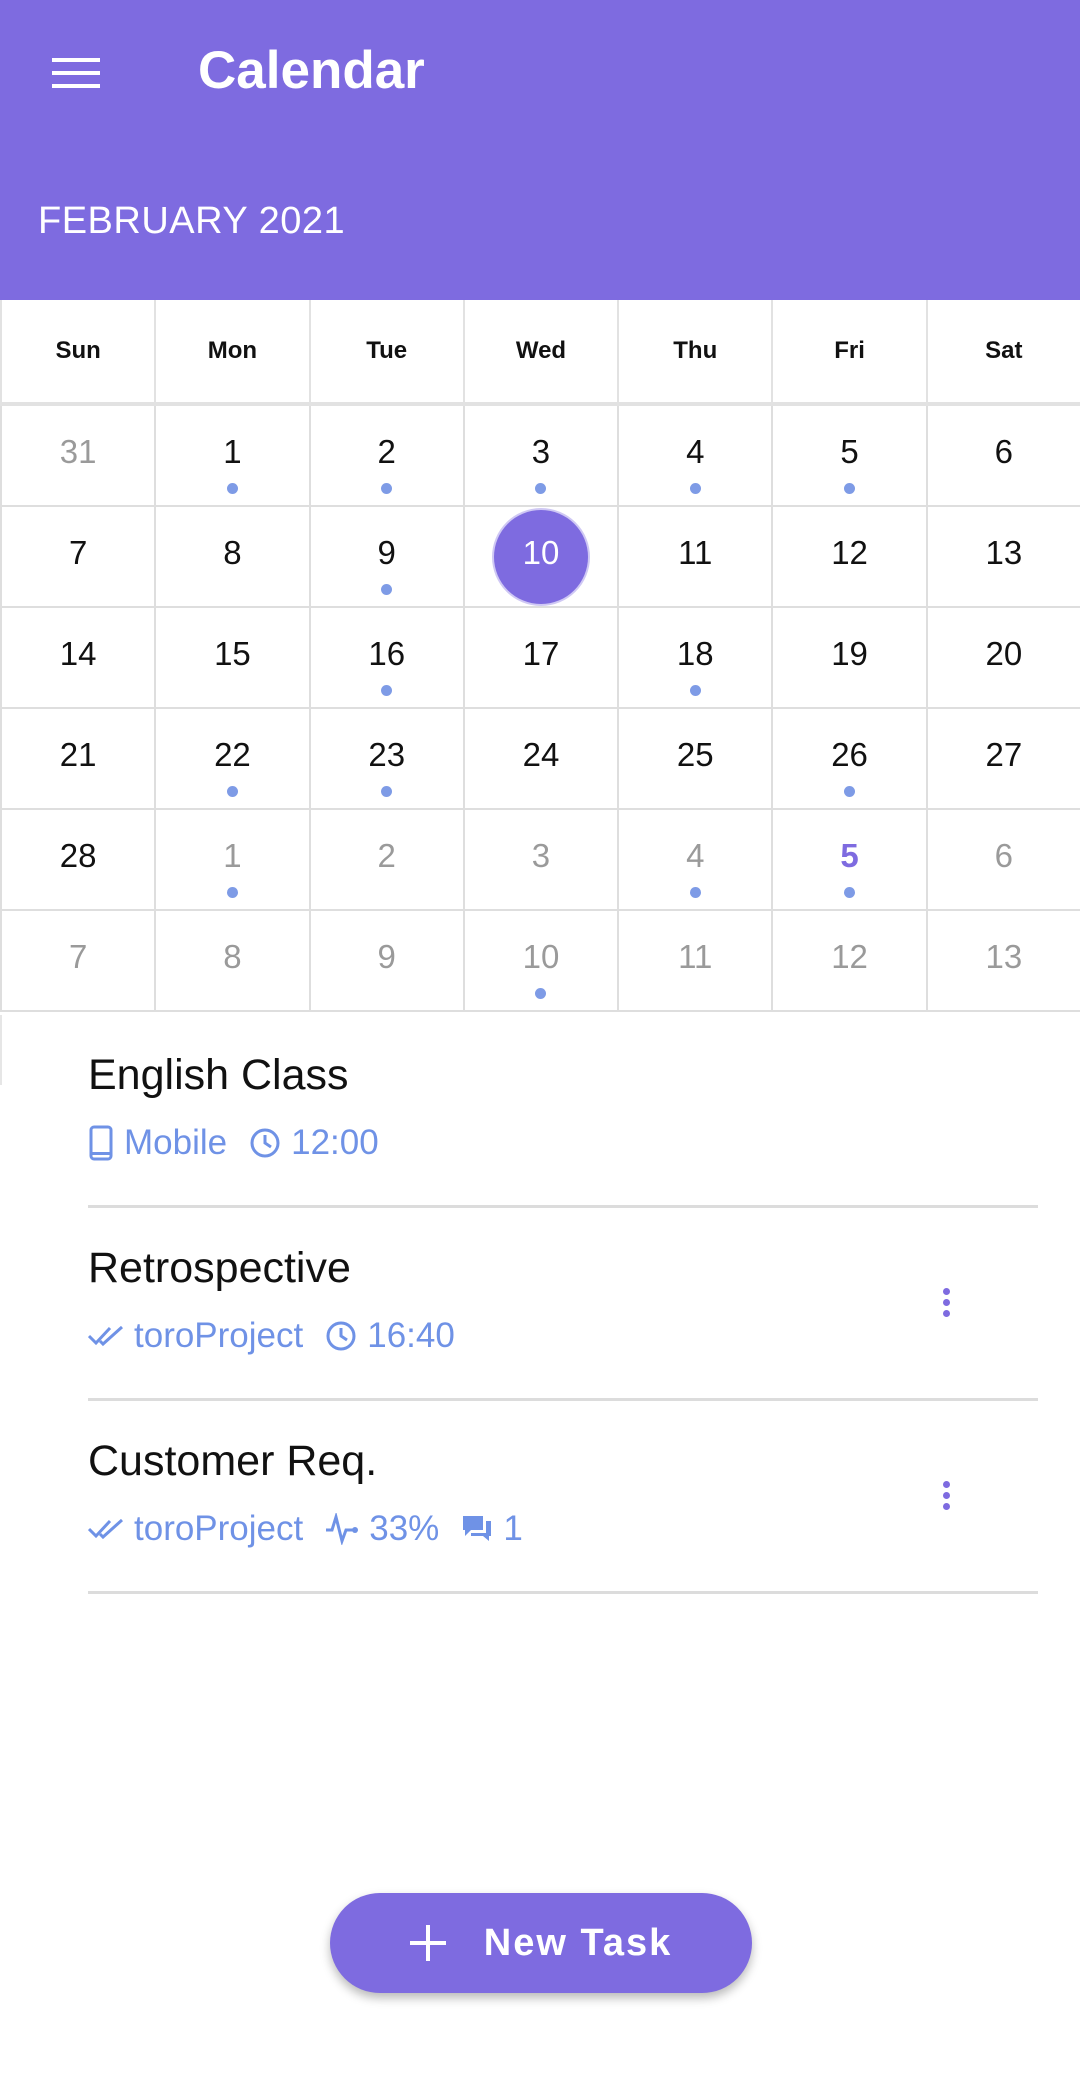 This screenshot has width=1080, height=2087. Describe the element at coordinates (578, 1942) in the screenshot. I see `new-task-label: New Task` at that location.